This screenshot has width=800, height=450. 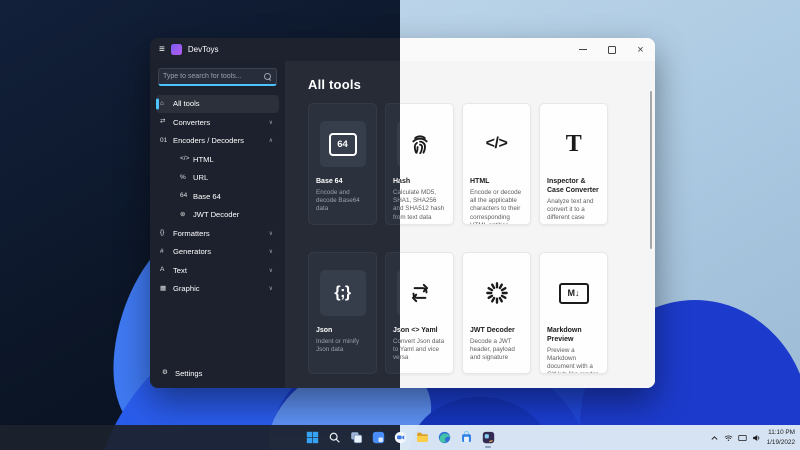 I want to click on chevron-up-icon, so click(x=714, y=437).